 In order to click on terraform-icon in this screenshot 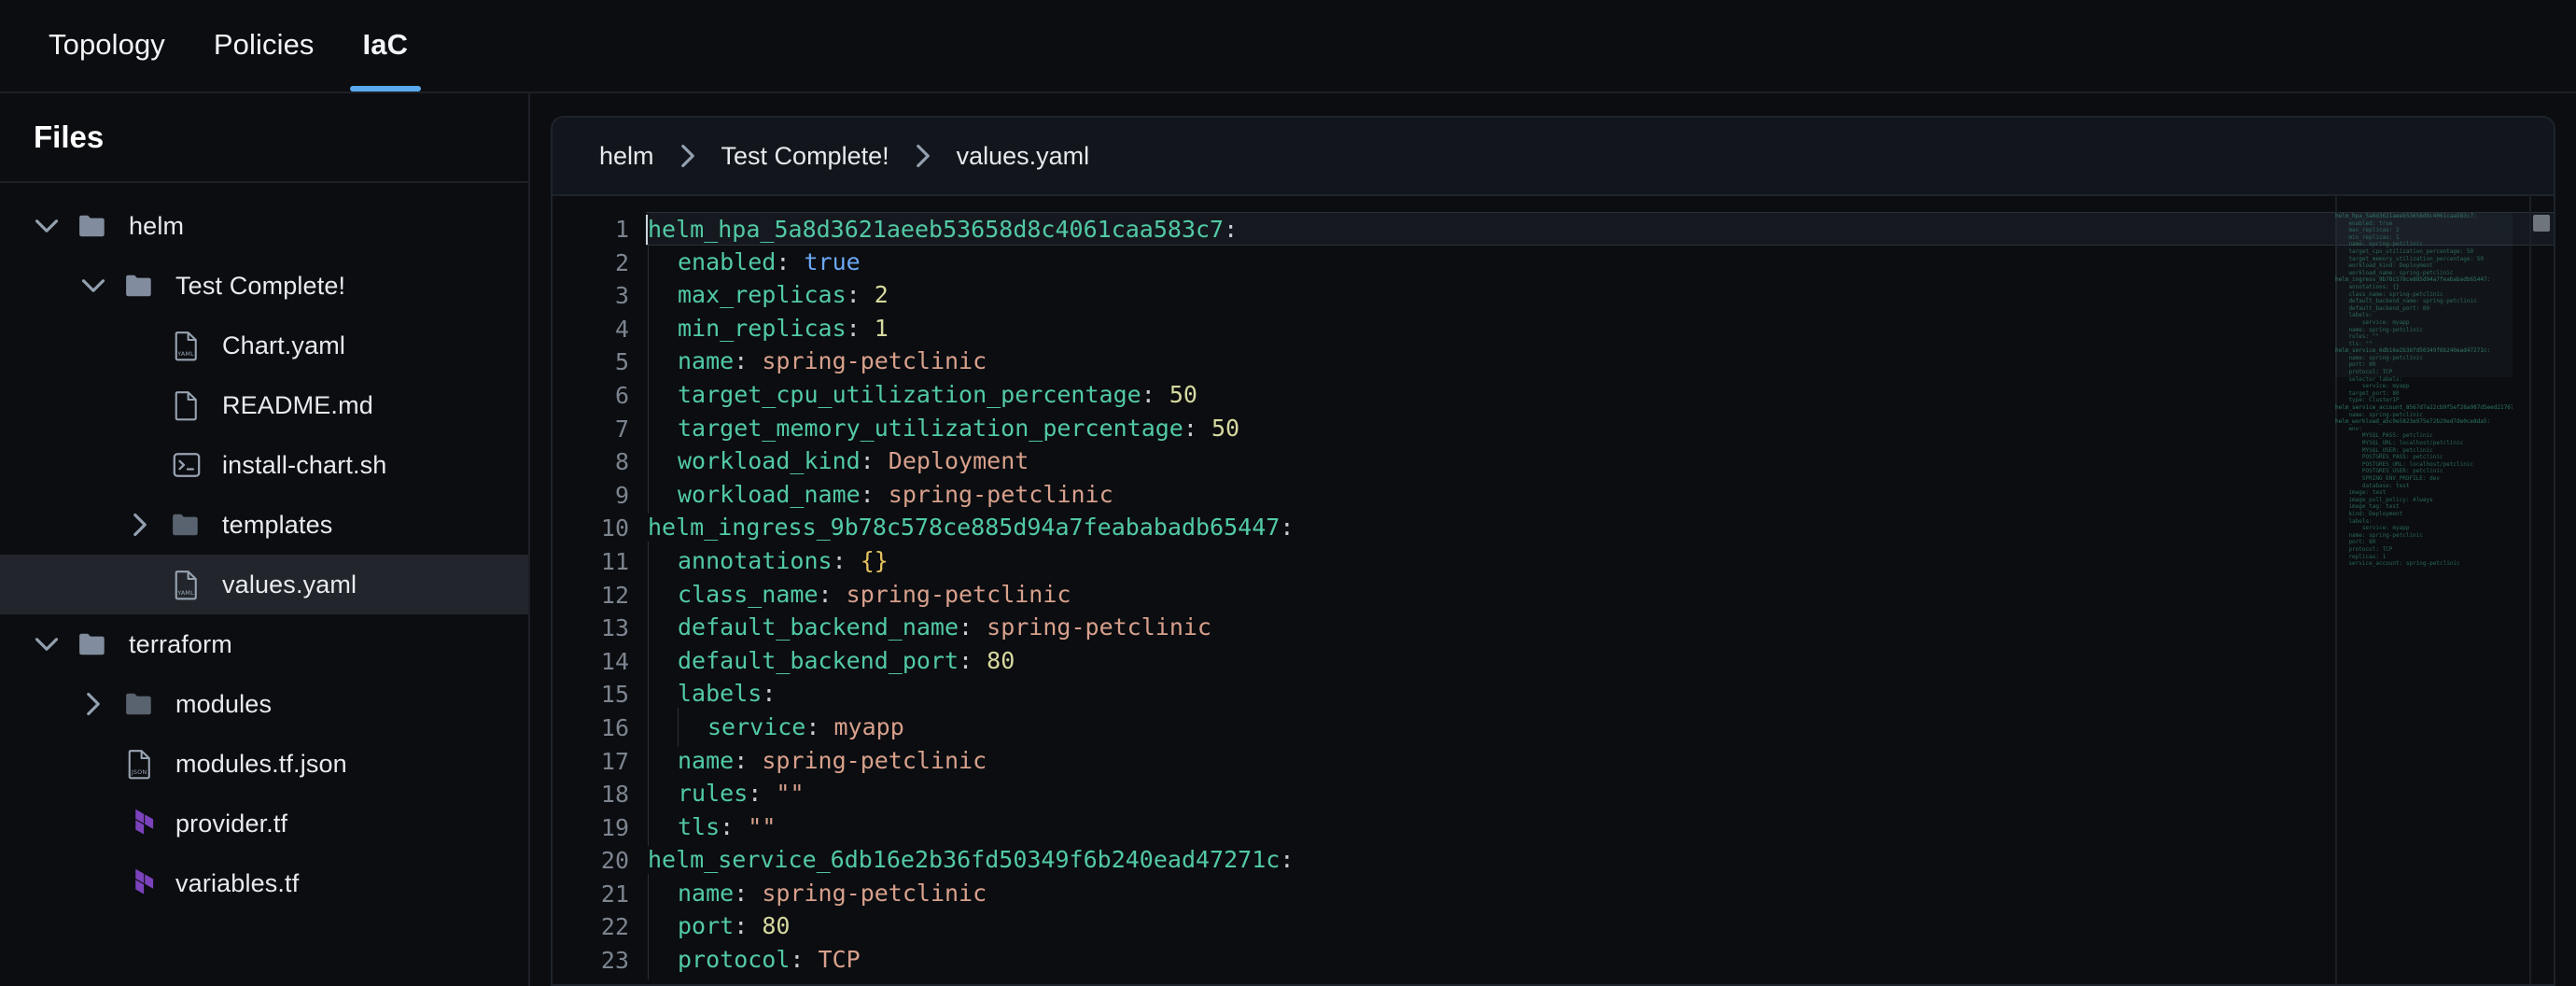, I will do `click(140, 823)`.